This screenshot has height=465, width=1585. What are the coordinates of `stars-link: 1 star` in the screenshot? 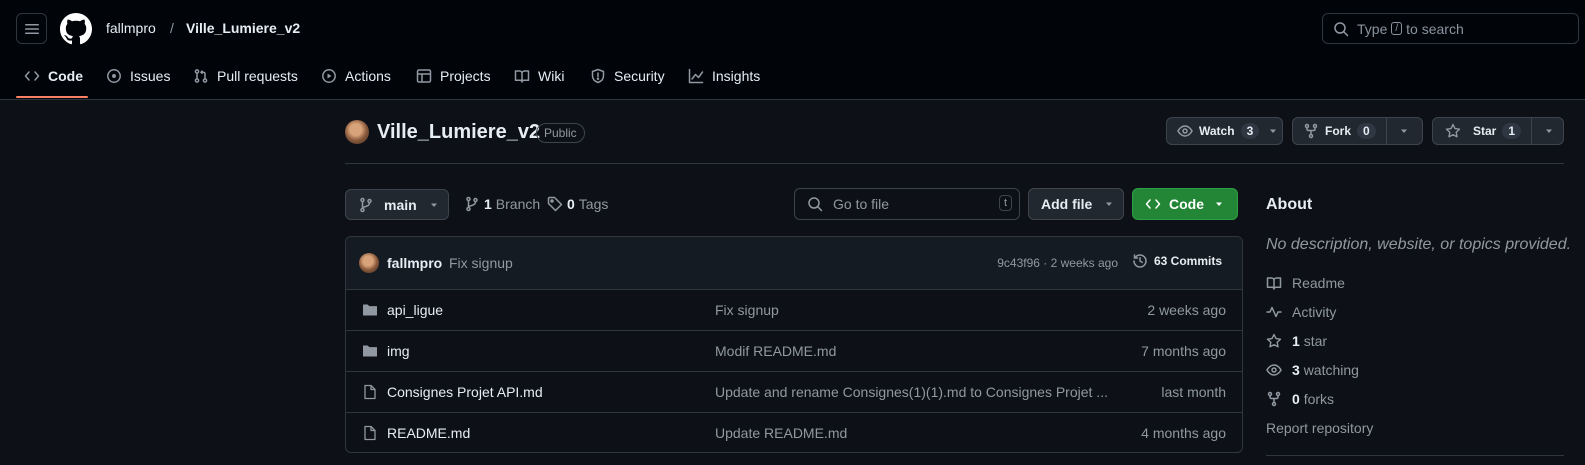 It's located at (1296, 341).